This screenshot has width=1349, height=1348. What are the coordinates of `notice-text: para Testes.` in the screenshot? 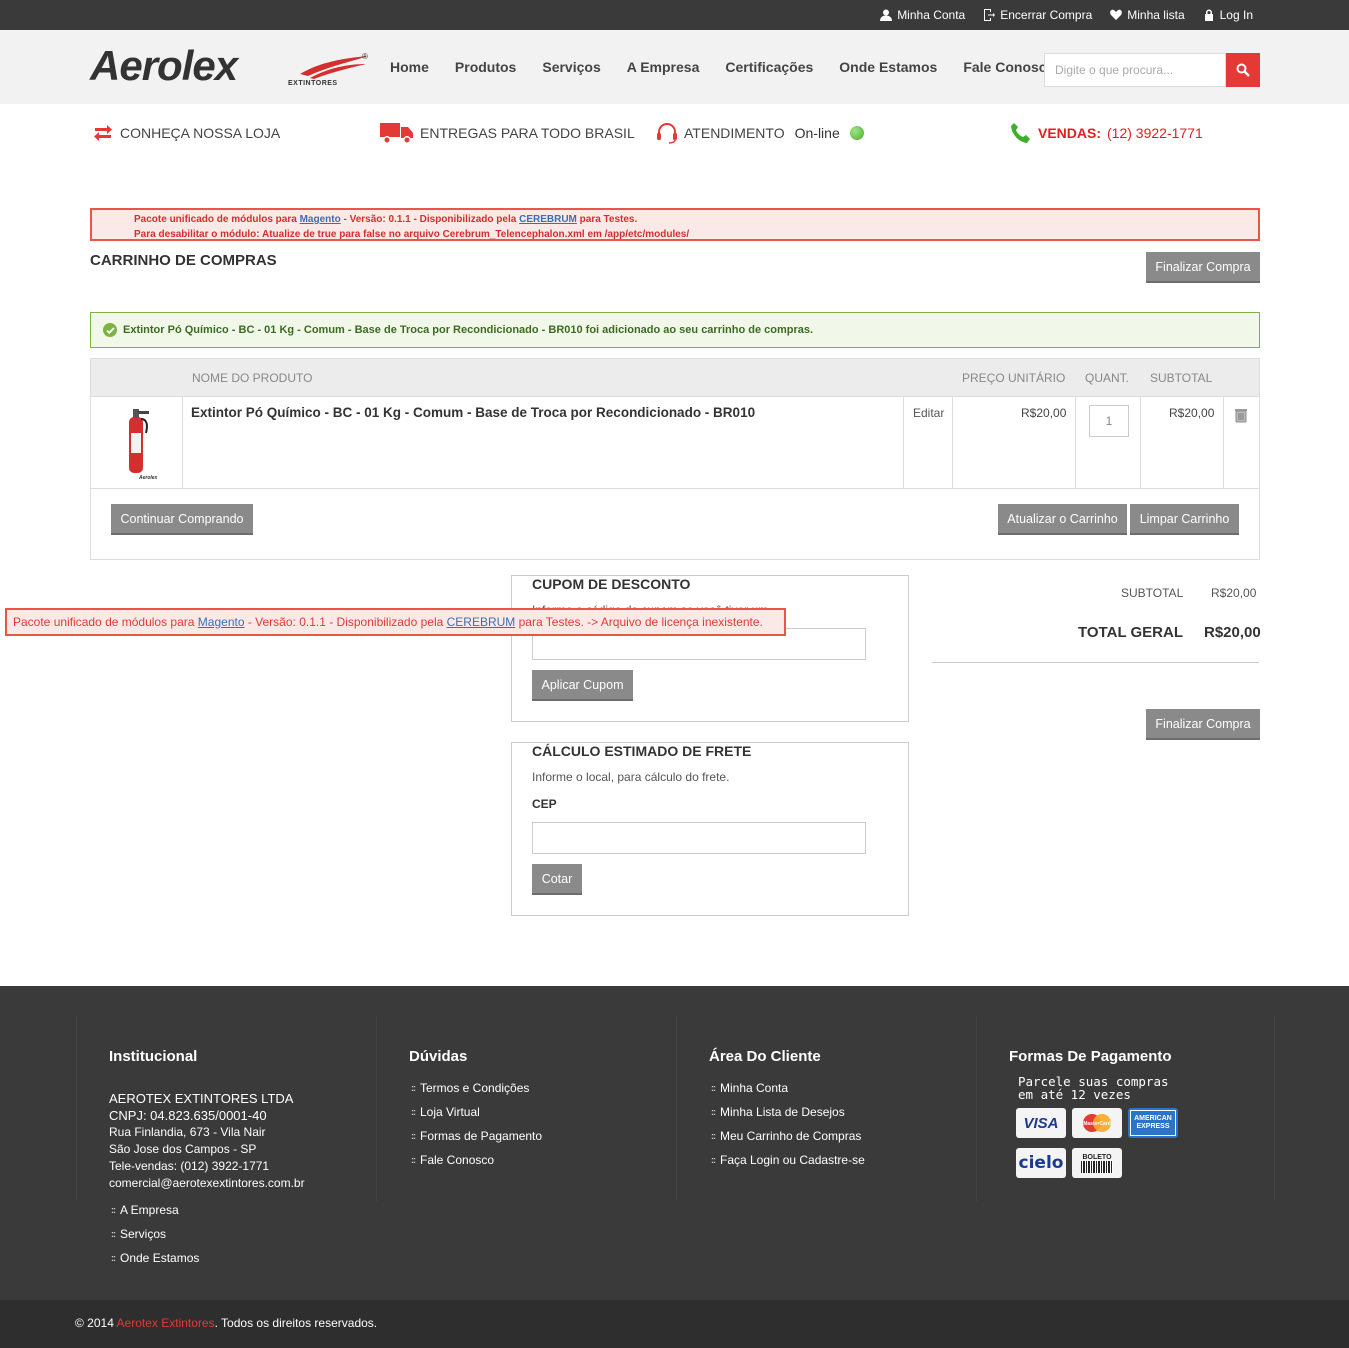 It's located at (607, 219).